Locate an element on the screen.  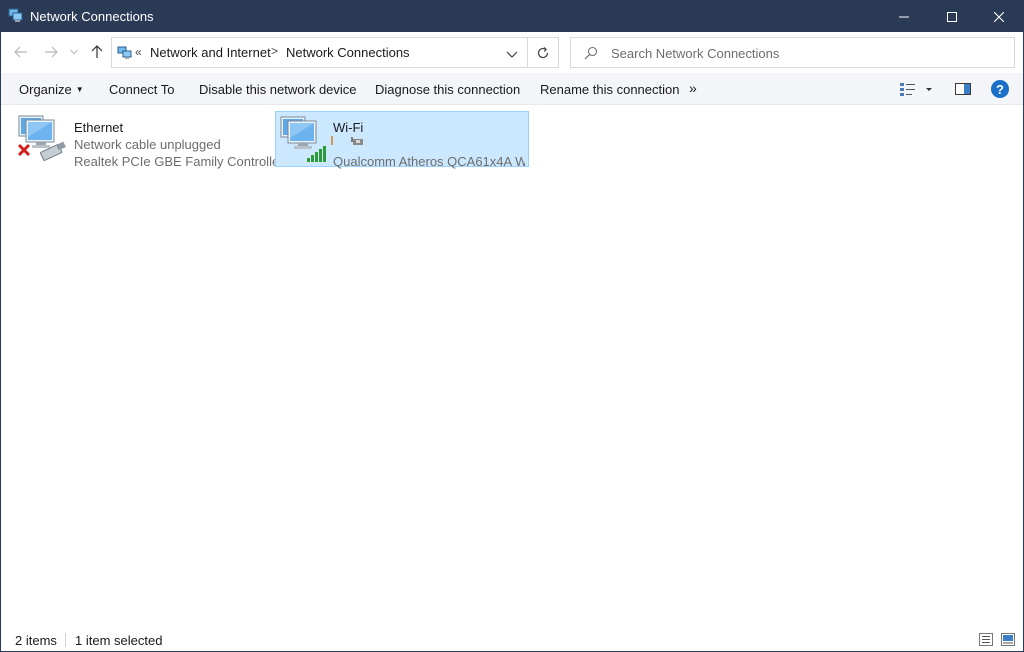
refresh-icon is located at coordinates (543, 52).